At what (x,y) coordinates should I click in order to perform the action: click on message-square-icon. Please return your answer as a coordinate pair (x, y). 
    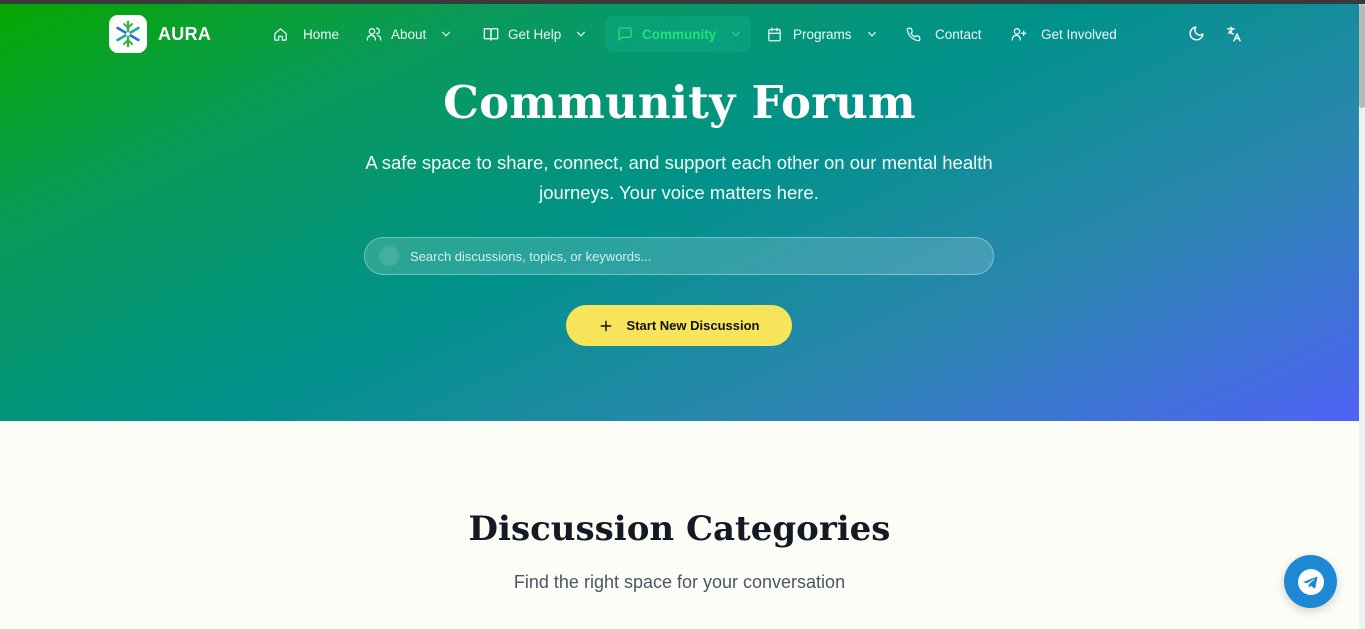
    Looking at the image, I should click on (625, 34).